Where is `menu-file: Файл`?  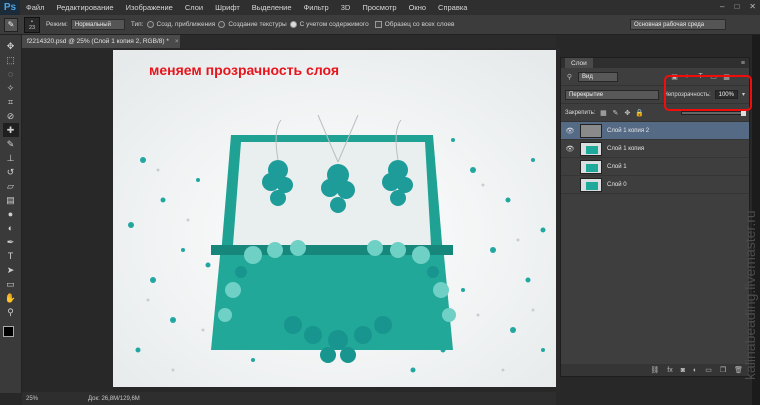 menu-file: Файл is located at coordinates (35, 7).